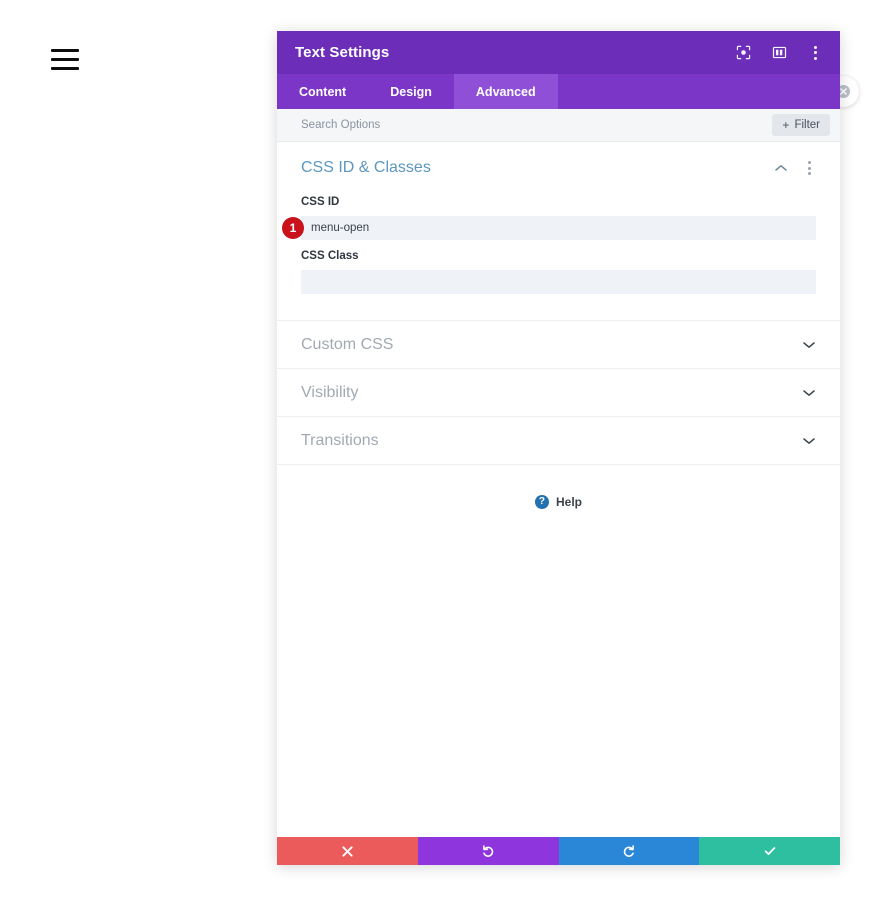 The height and width of the screenshot is (897, 880). Describe the element at coordinates (293, 228) in the screenshot. I see `step-badge-1: 1` at that location.